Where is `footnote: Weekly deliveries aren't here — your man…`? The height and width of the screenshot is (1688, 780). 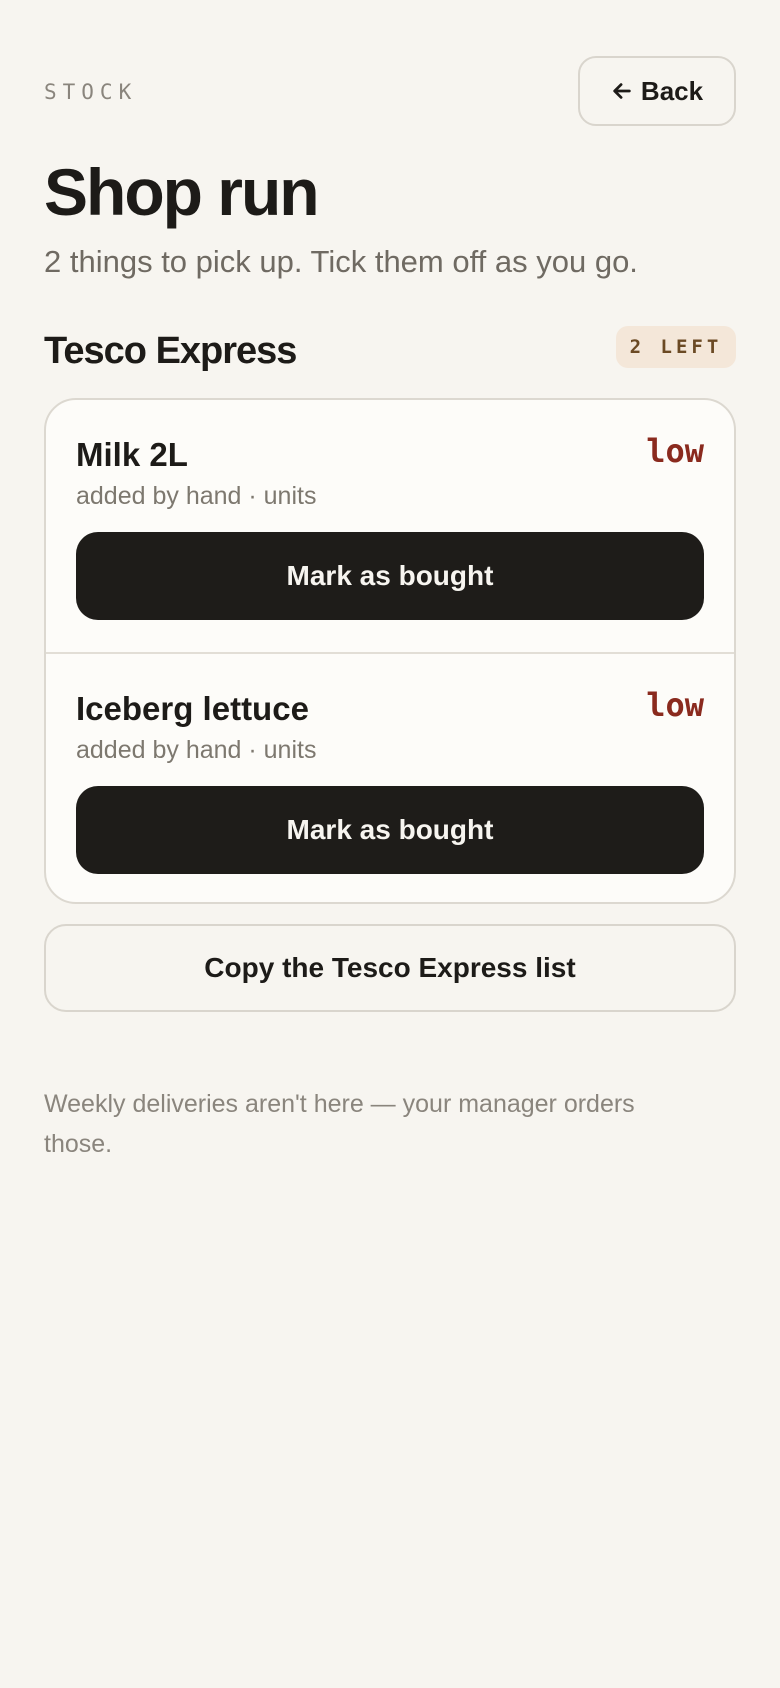 footnote: Weekly deliveries aren't here — your man… is located at coordinates (339, 1124).